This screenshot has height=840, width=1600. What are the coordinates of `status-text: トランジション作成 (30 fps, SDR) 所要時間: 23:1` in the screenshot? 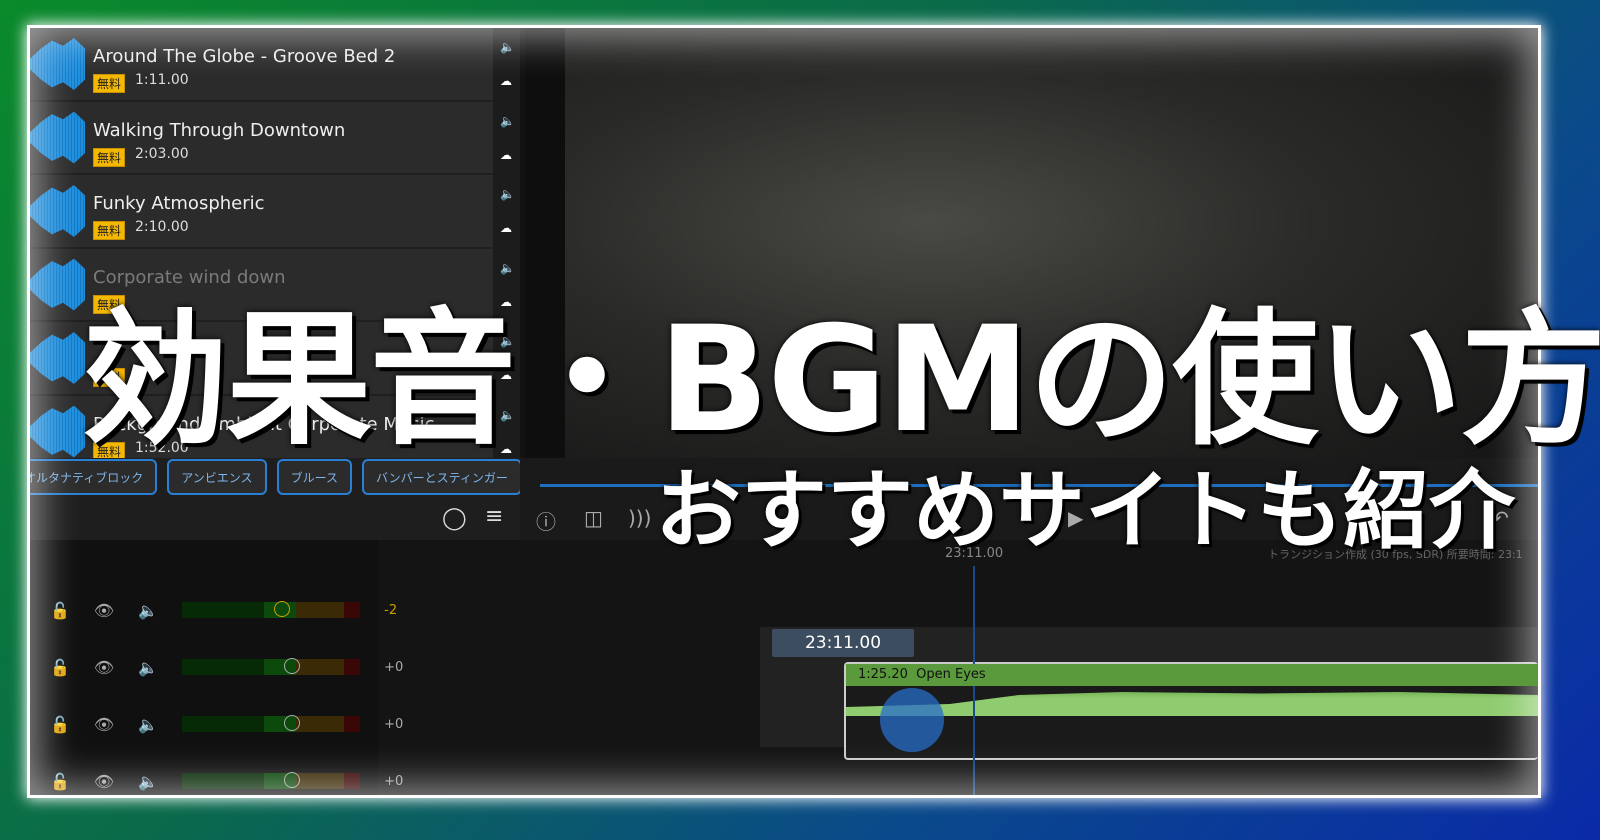 It's located at (1395, 554).